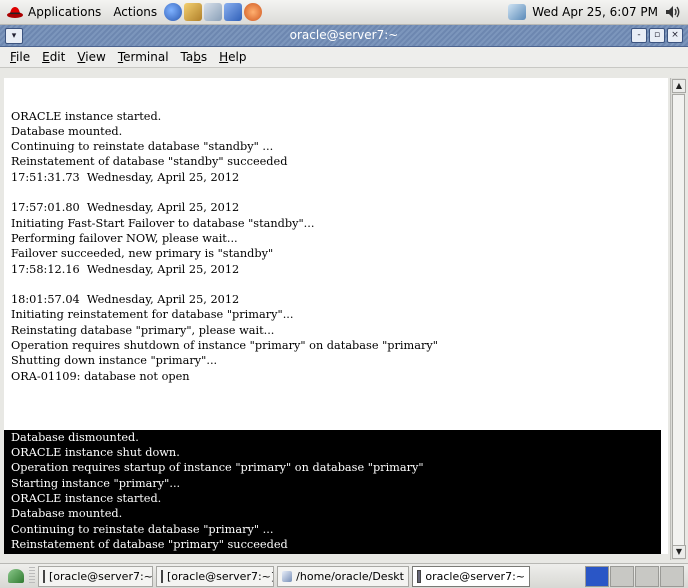 The image size is (688, 588). Describe the element at coordinates (679, 552) in the screenshot. I see `scroll-down-icon: ▼` at that location.